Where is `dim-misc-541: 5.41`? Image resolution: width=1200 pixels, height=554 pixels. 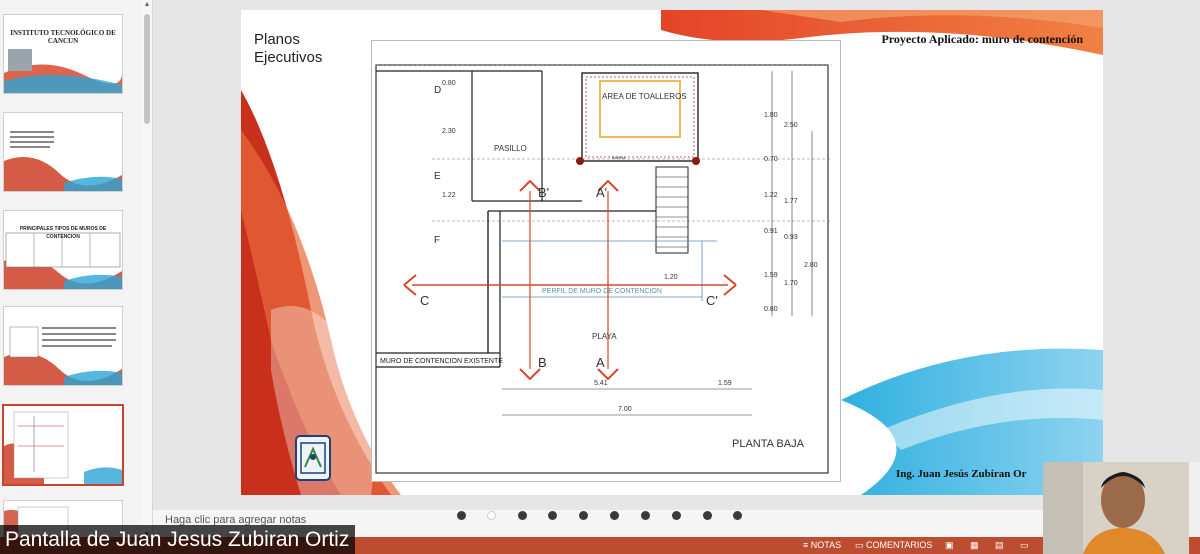
dim-misc-541: 5.41 is located at coordinates (601, 383).